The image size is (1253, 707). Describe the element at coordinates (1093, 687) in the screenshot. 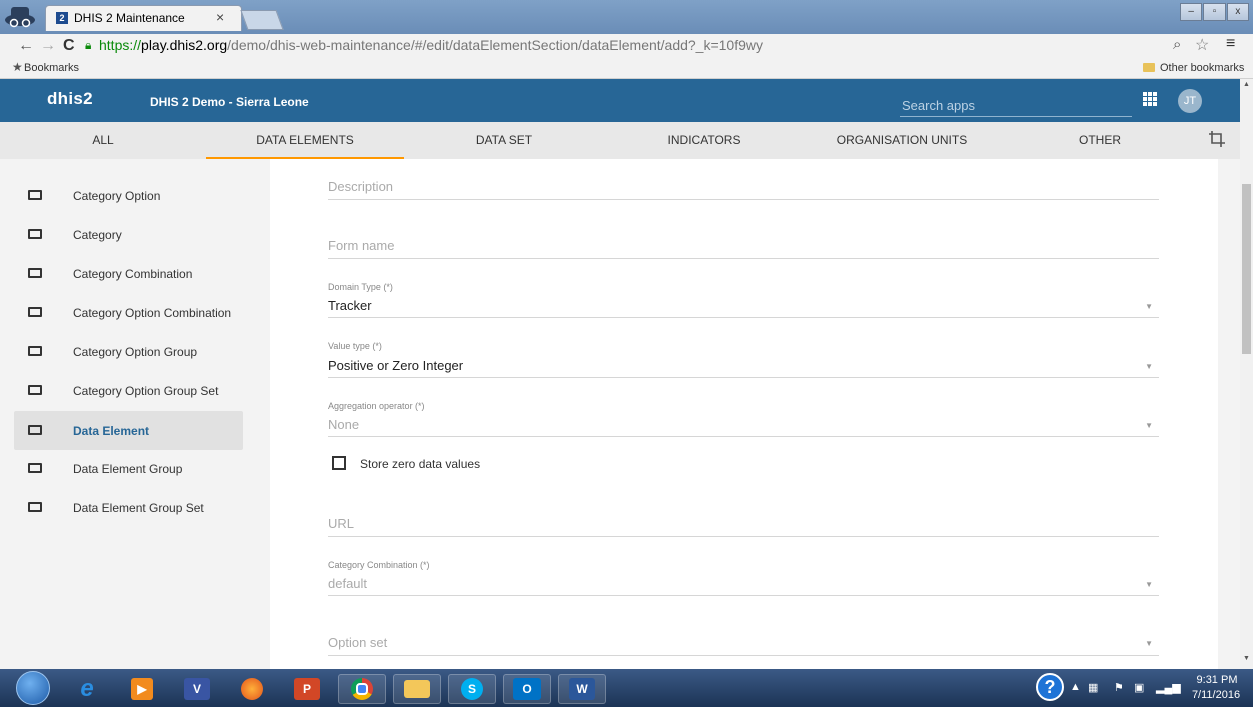

I see `network-status-icon: ▦` at that location.